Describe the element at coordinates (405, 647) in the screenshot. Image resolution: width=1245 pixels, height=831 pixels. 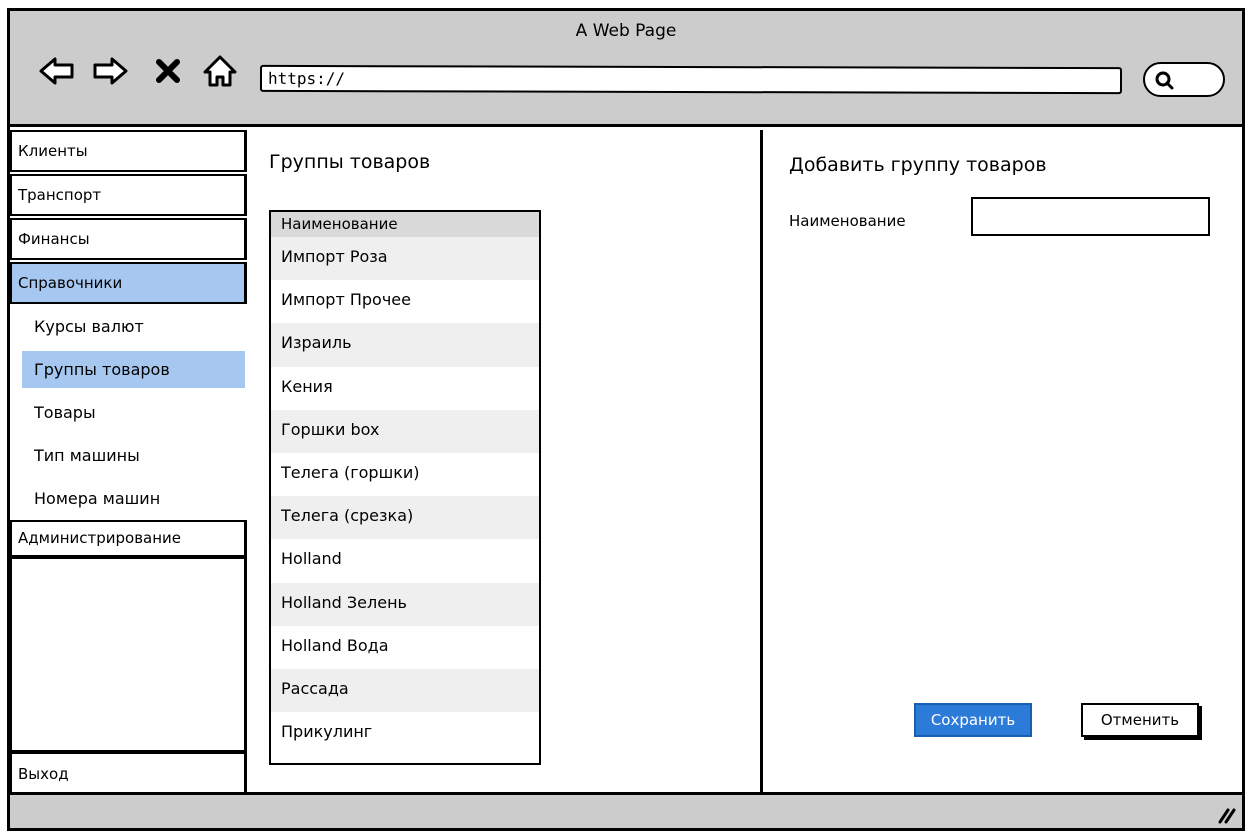
I see `list-item: Holland Вода` at that location.